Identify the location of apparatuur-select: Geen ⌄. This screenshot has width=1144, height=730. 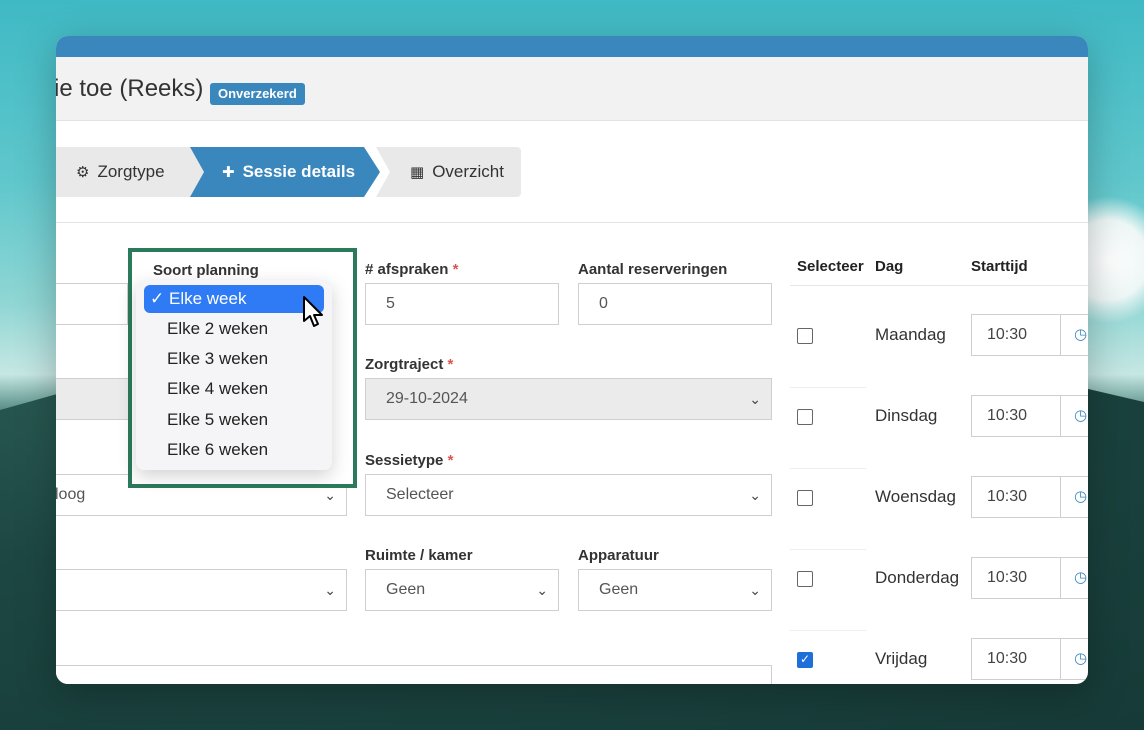
(675, 590).